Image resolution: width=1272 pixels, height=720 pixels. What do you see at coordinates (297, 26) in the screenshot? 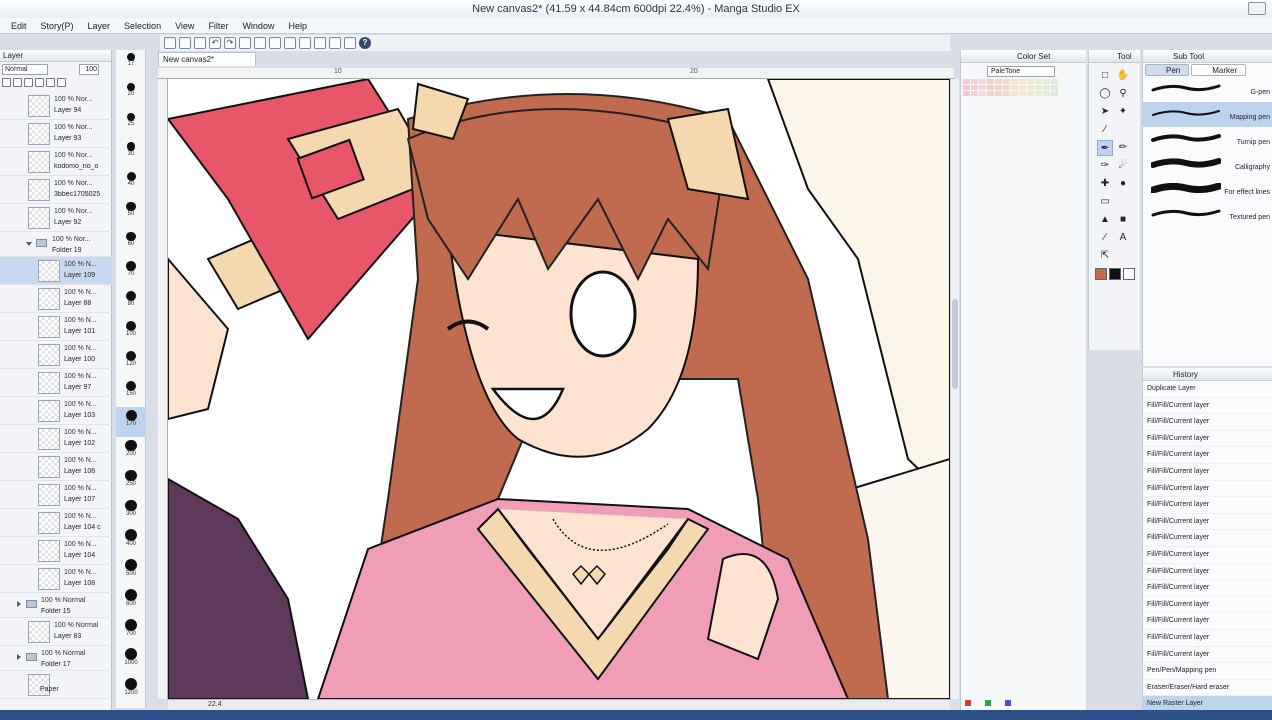
I see `menu-help: Help` at bounding box center [297, 26].